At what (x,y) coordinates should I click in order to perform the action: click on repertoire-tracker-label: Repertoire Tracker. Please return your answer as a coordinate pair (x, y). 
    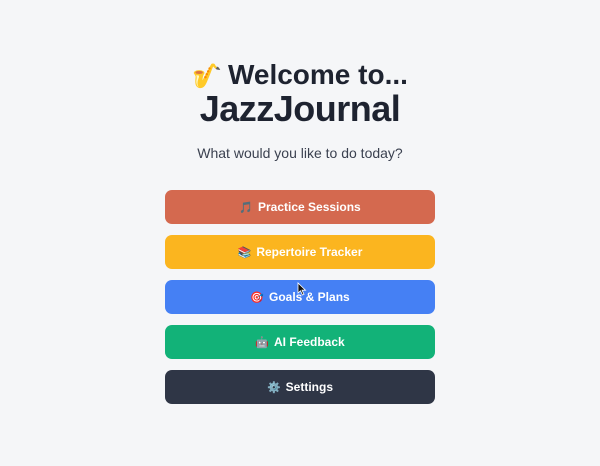
    Looking at the image, I should click on (309, 252).